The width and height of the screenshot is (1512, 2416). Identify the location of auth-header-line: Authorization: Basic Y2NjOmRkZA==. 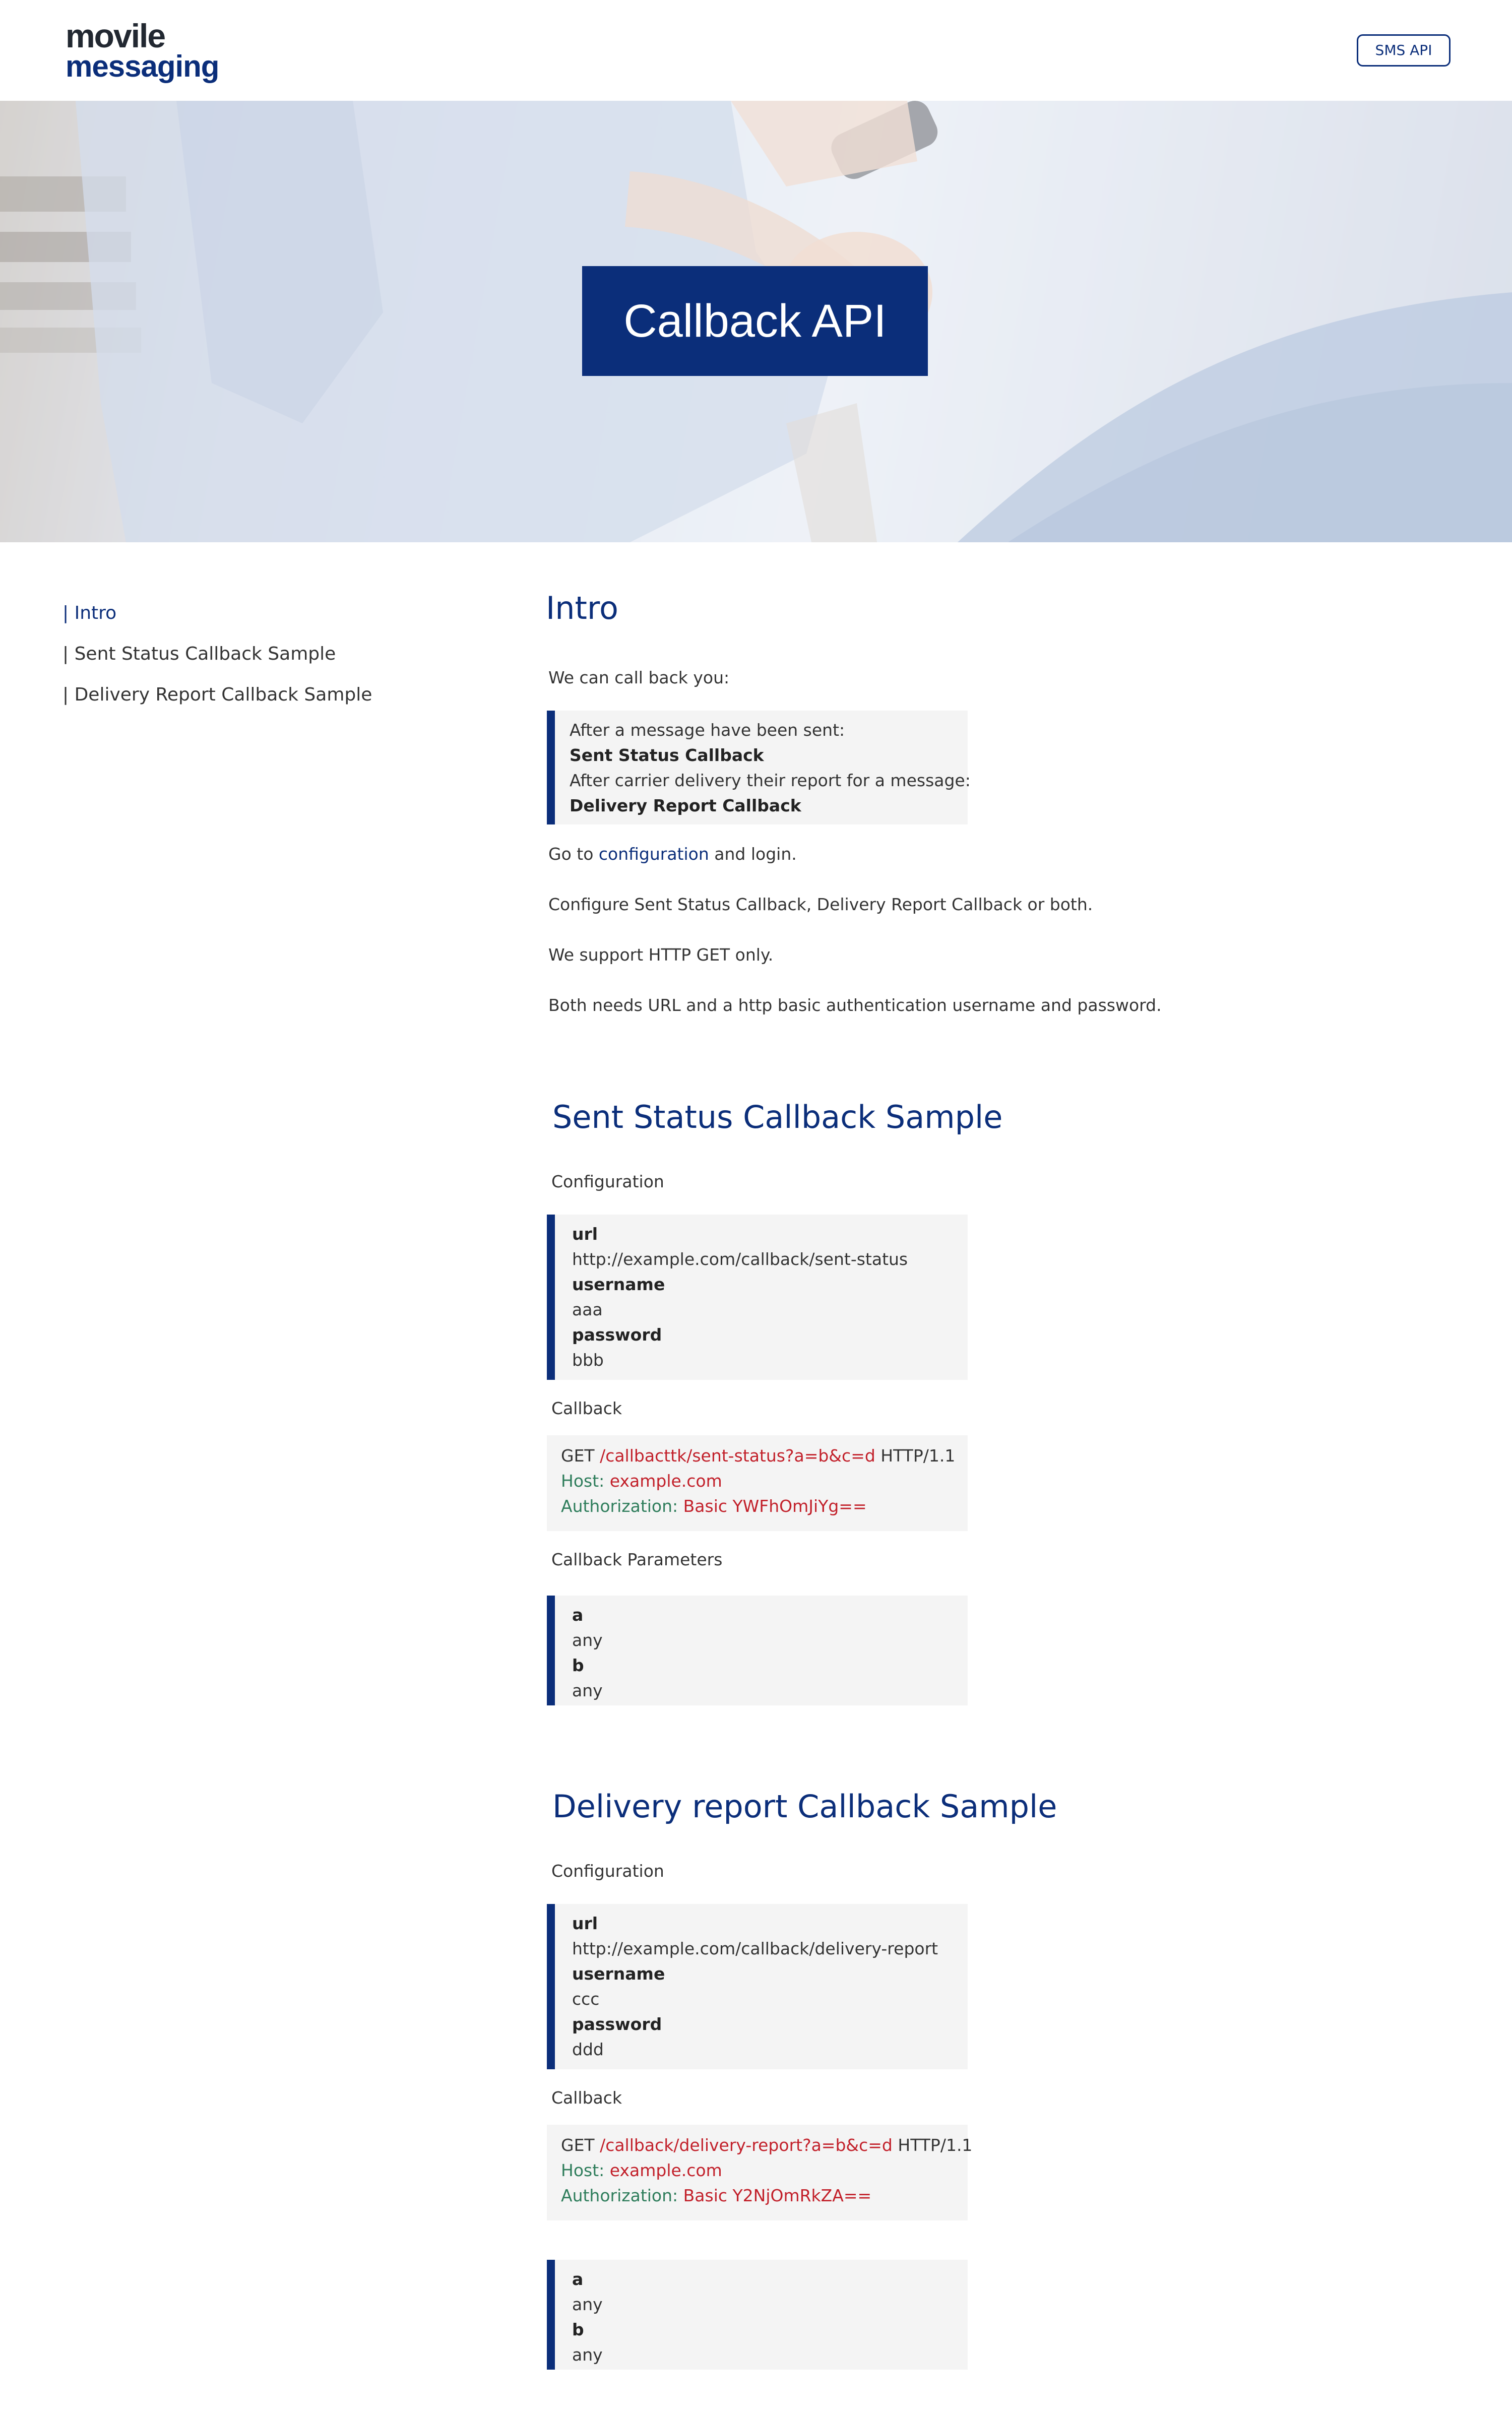
(716, 2195).